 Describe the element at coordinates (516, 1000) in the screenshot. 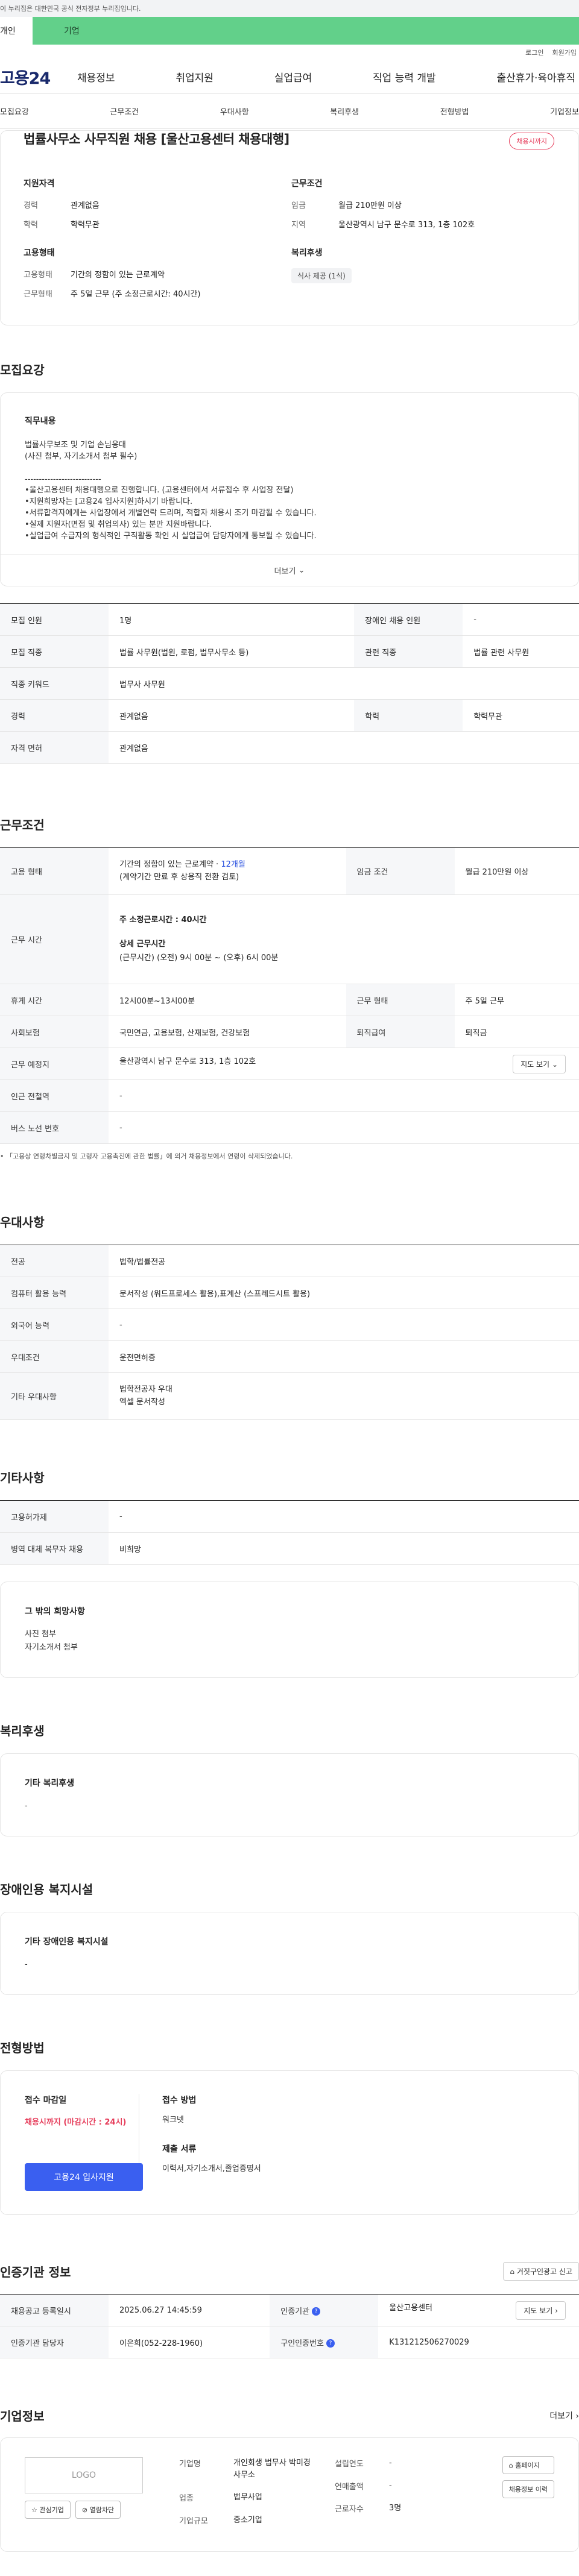

I see `work-form-value: 주 5일 근무` at that location.